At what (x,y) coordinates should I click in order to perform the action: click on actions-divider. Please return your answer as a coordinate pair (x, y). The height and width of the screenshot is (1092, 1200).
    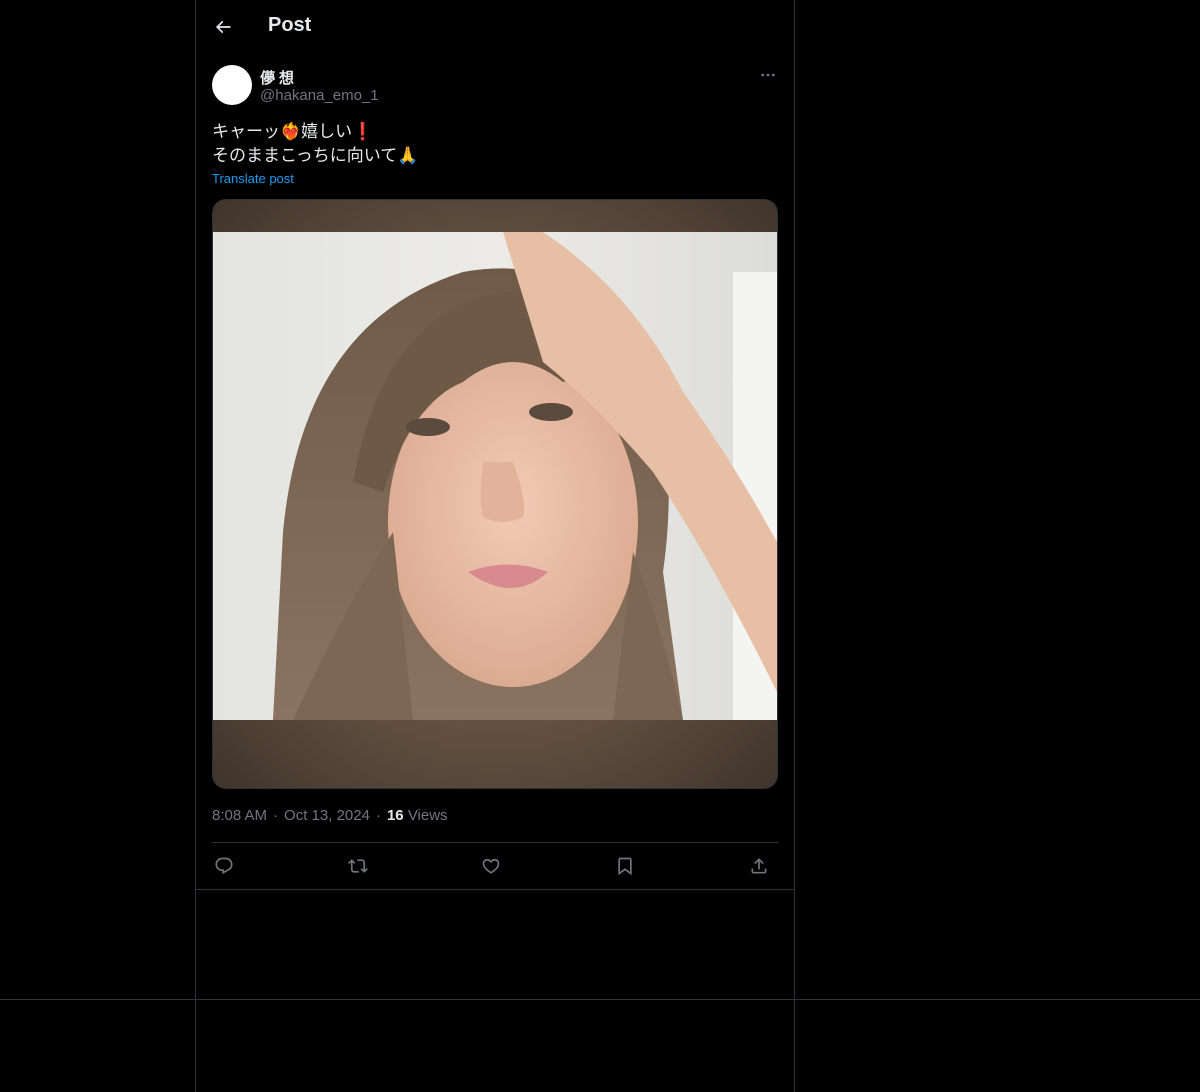
    Looking at the image, I should click on (495, 889).